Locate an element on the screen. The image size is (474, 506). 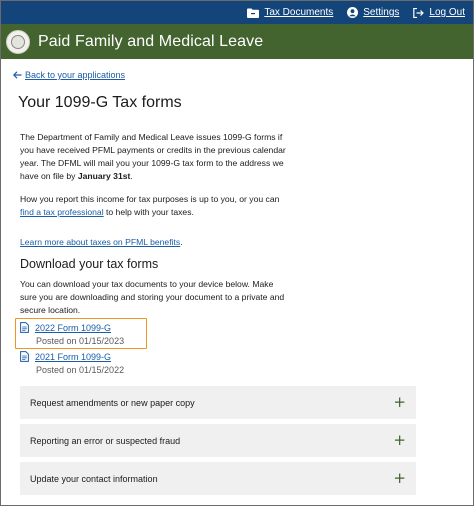
back-to-applications-link: Back to your applications is located at coordinates (69, 75).